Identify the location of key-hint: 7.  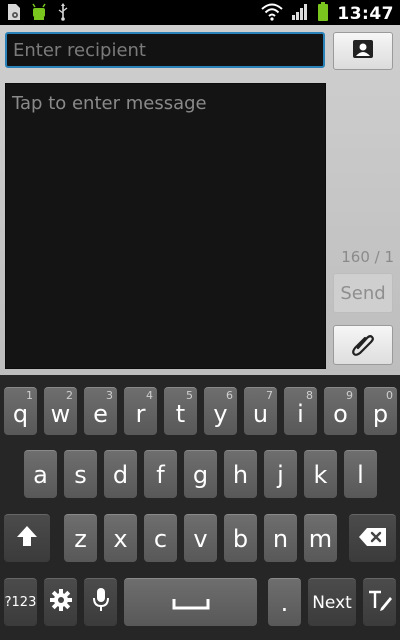
(269, 395).